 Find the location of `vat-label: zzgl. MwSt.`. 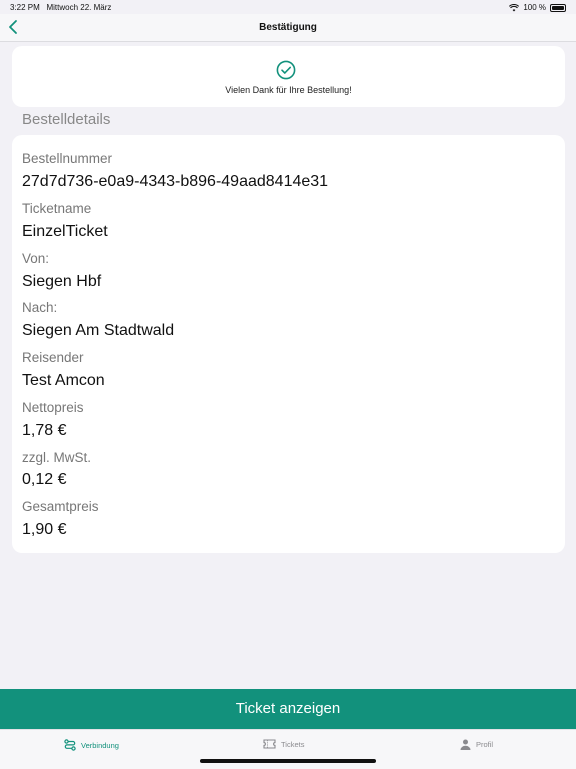

vat-label: zzgl. MwSt. is located at coordinates (57, 457).